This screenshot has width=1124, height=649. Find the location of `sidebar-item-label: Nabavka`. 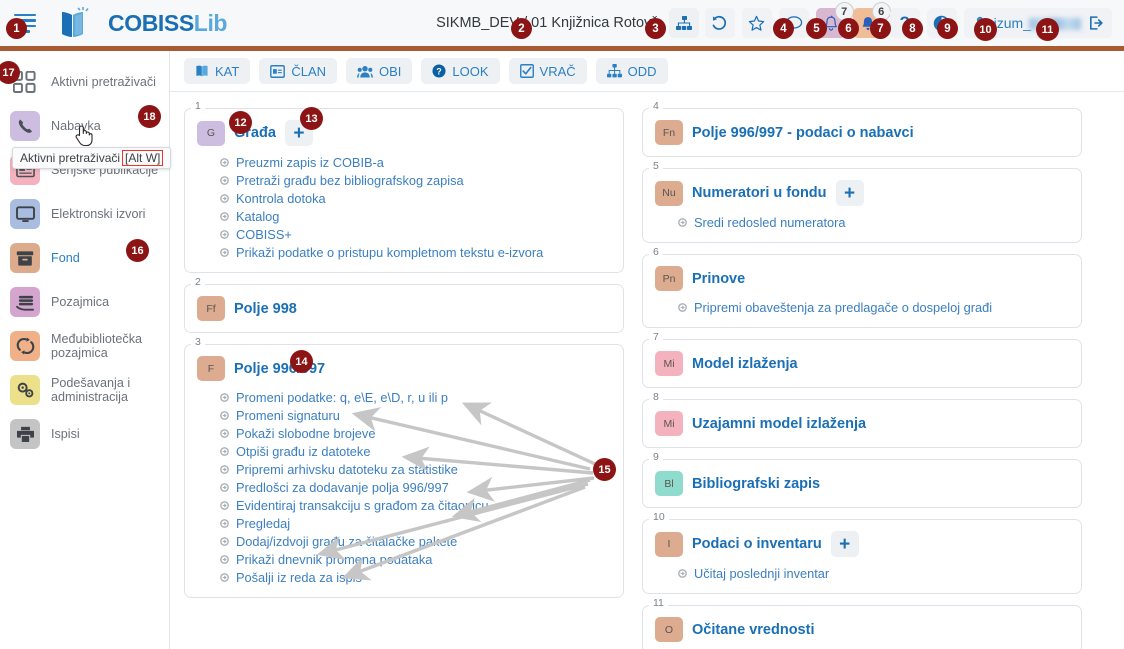

sidebar-item-label: Nabavka is located at coordinates (76, 125).